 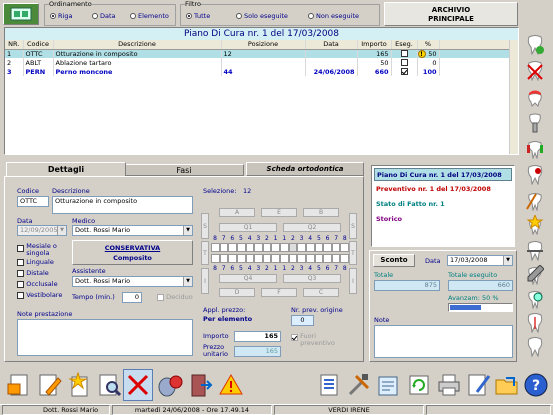 What do you see at coordinates (535, 175) in the screenshot?
I see `tooth-filling-icon` at bounding box center [535, 175].